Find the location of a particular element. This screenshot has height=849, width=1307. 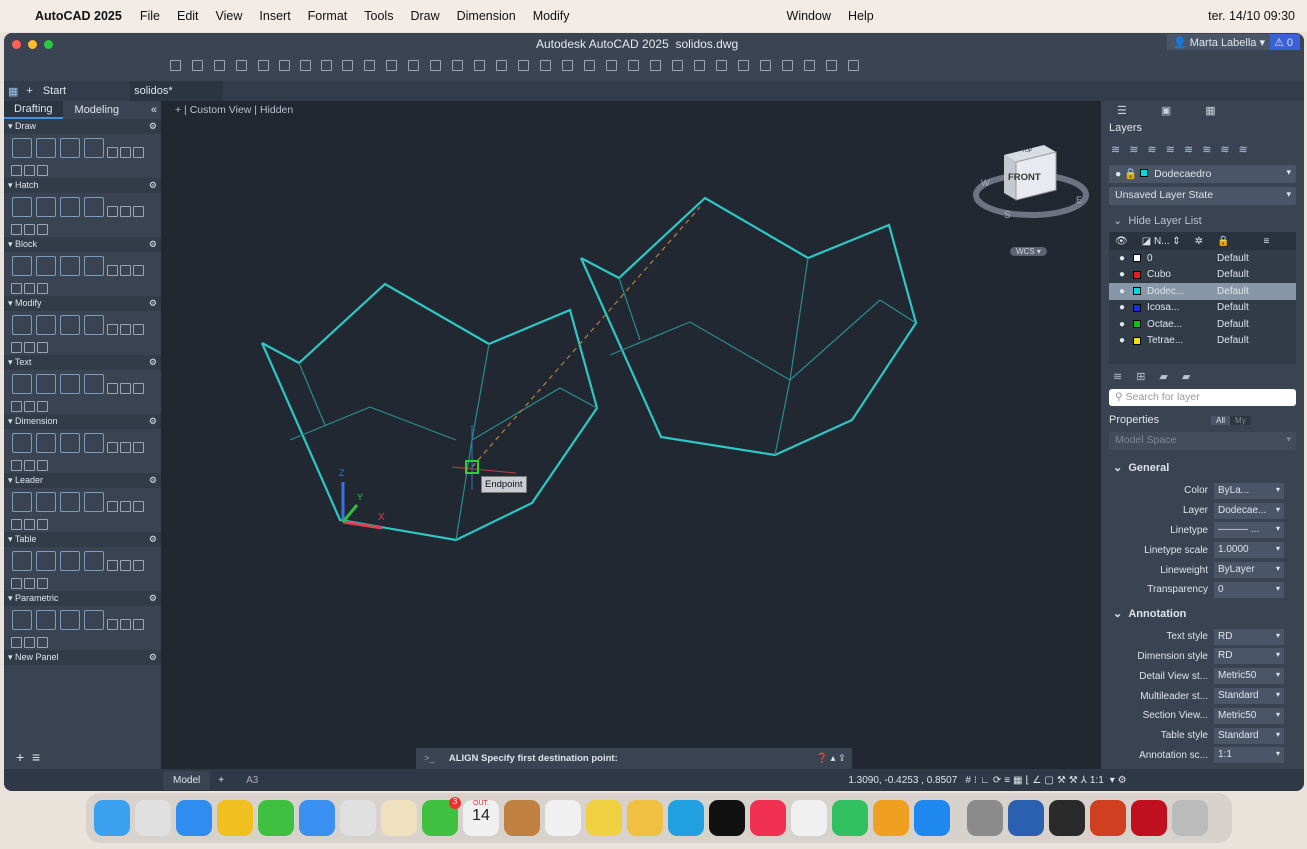

notification-badge: 3 is located at coordinates (455, 803).